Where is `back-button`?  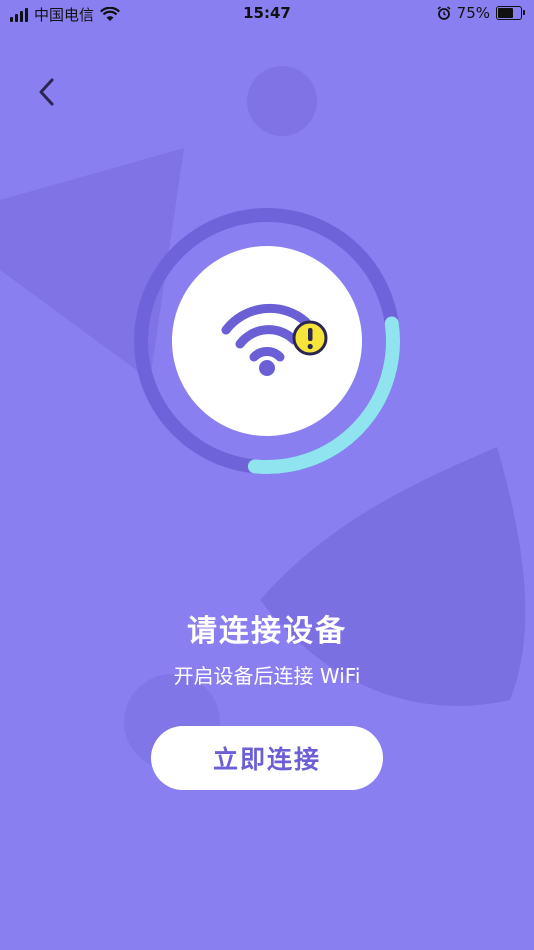
back-button is located at coordinates (46, 92).